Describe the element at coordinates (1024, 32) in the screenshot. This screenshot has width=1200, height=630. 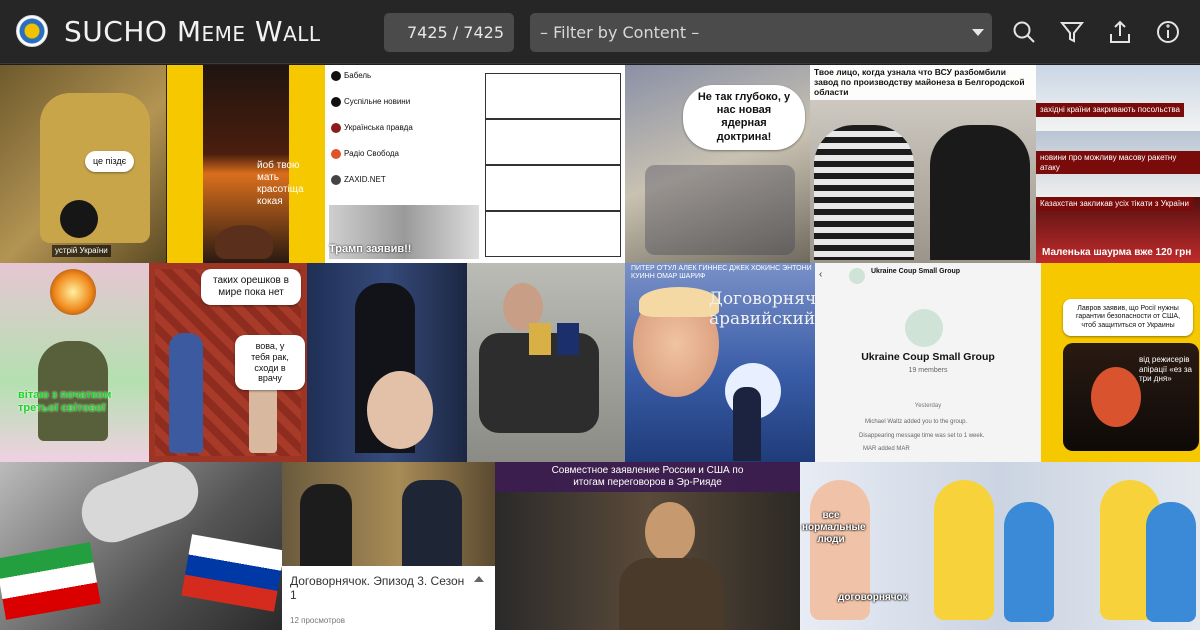
I see `search-icon` at that location.